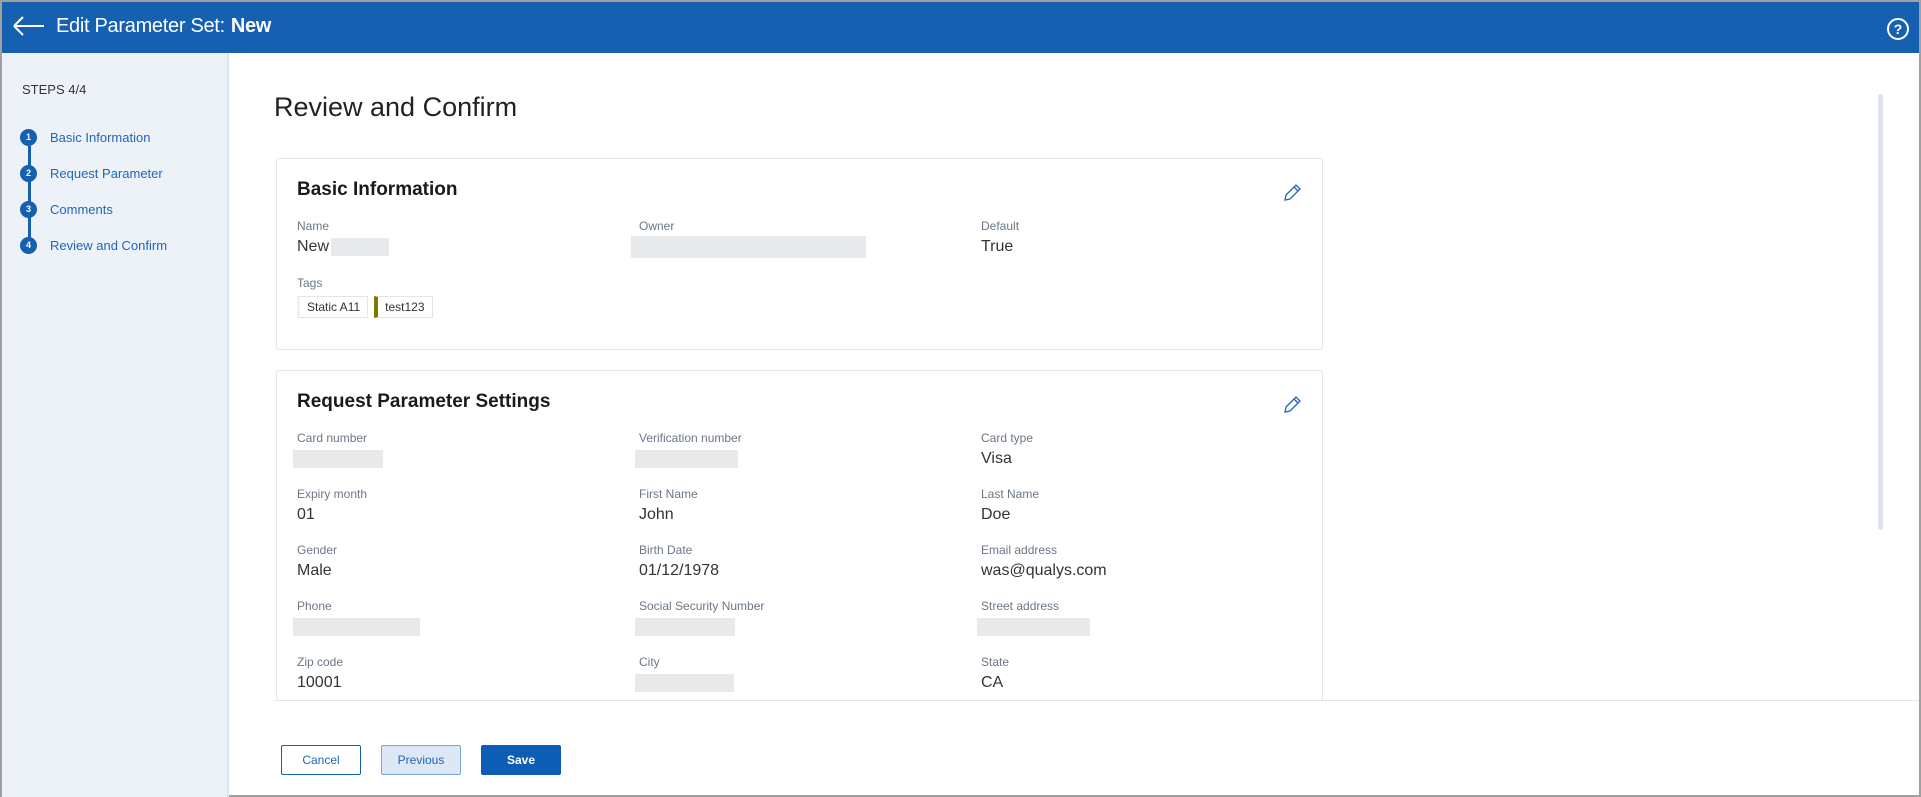 The image size is (1921, 797). I want to click on name-field: Name New, so click(343, 238).